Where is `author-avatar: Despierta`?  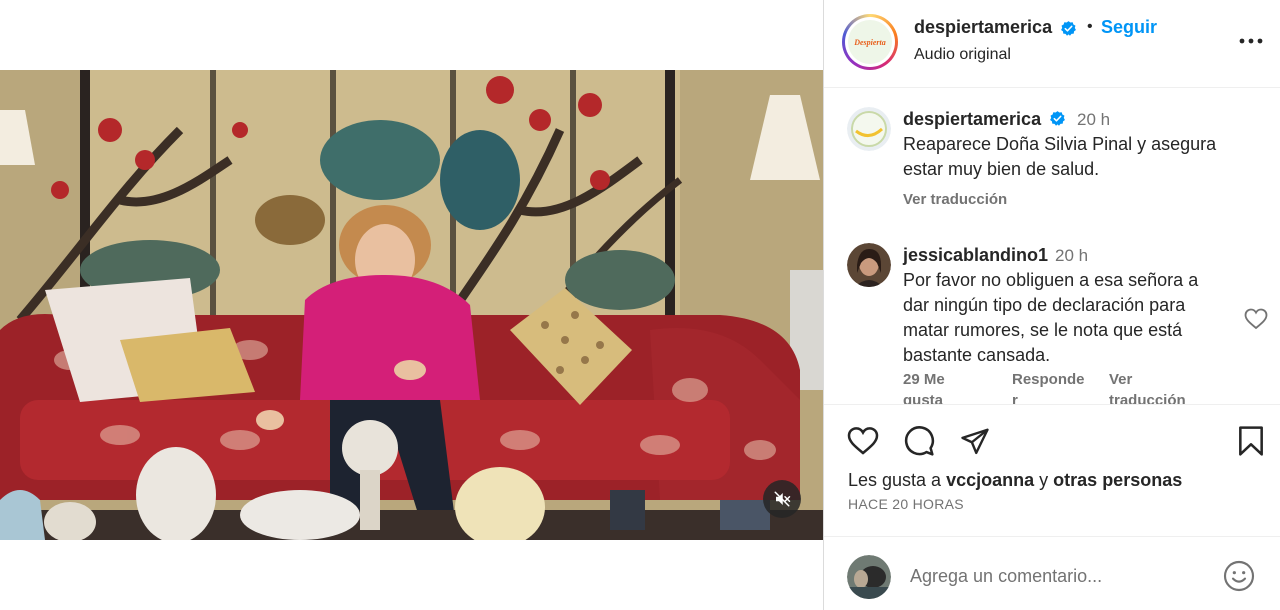
author-avatar: Despierta is located at coordinates (870, 42).